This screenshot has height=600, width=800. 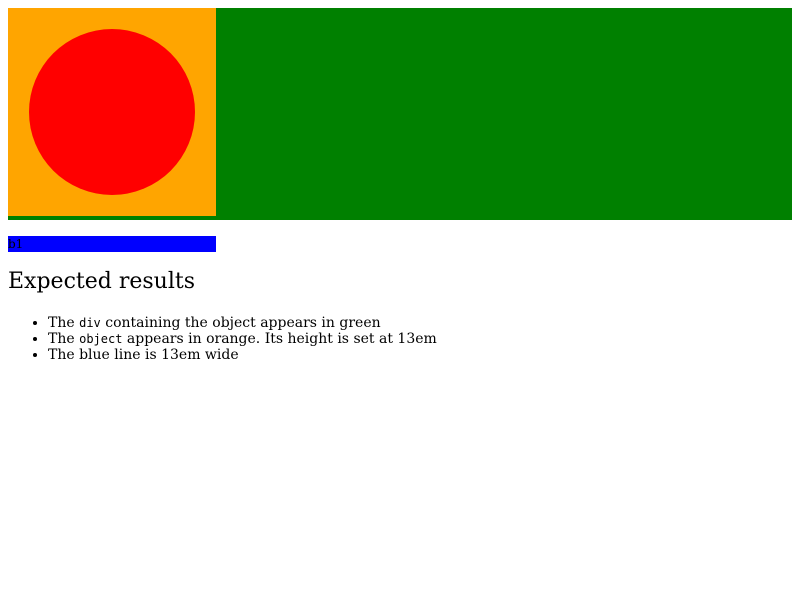 I want to click on red-circle, so click(x=112, y=112).